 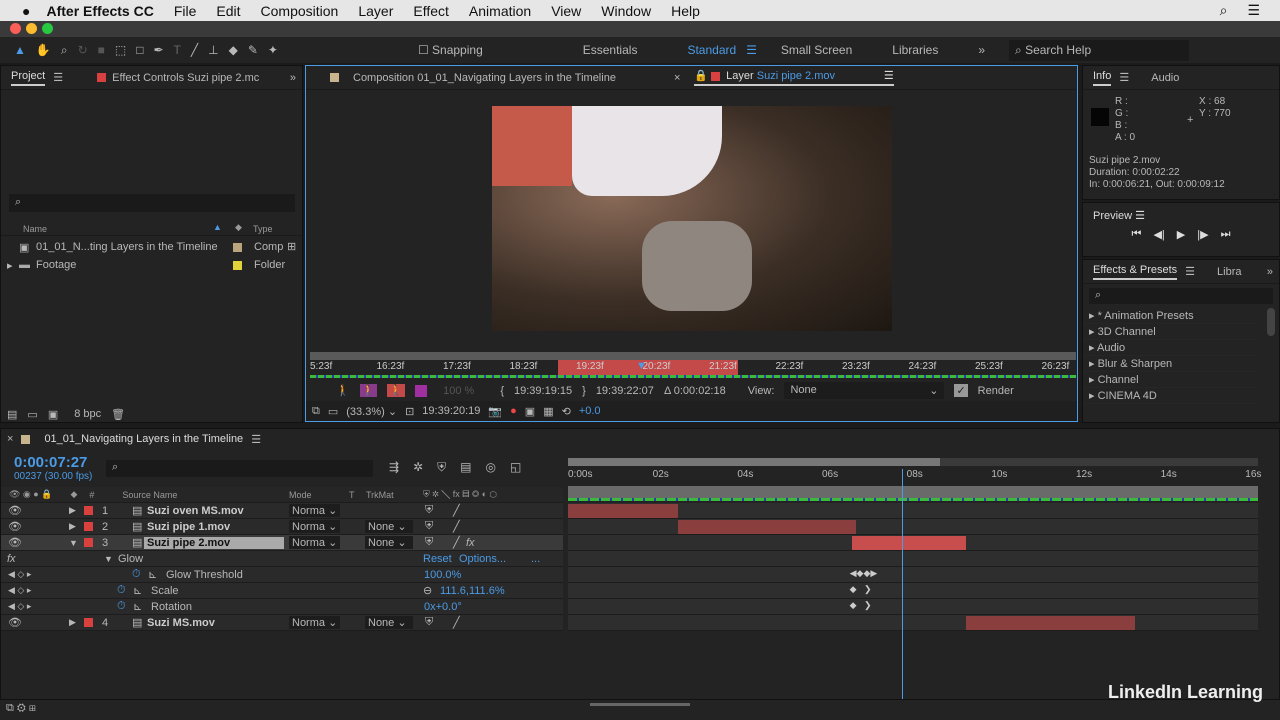 I want to click on effects-search-input: ⌕, so click(x=1181, y=296).